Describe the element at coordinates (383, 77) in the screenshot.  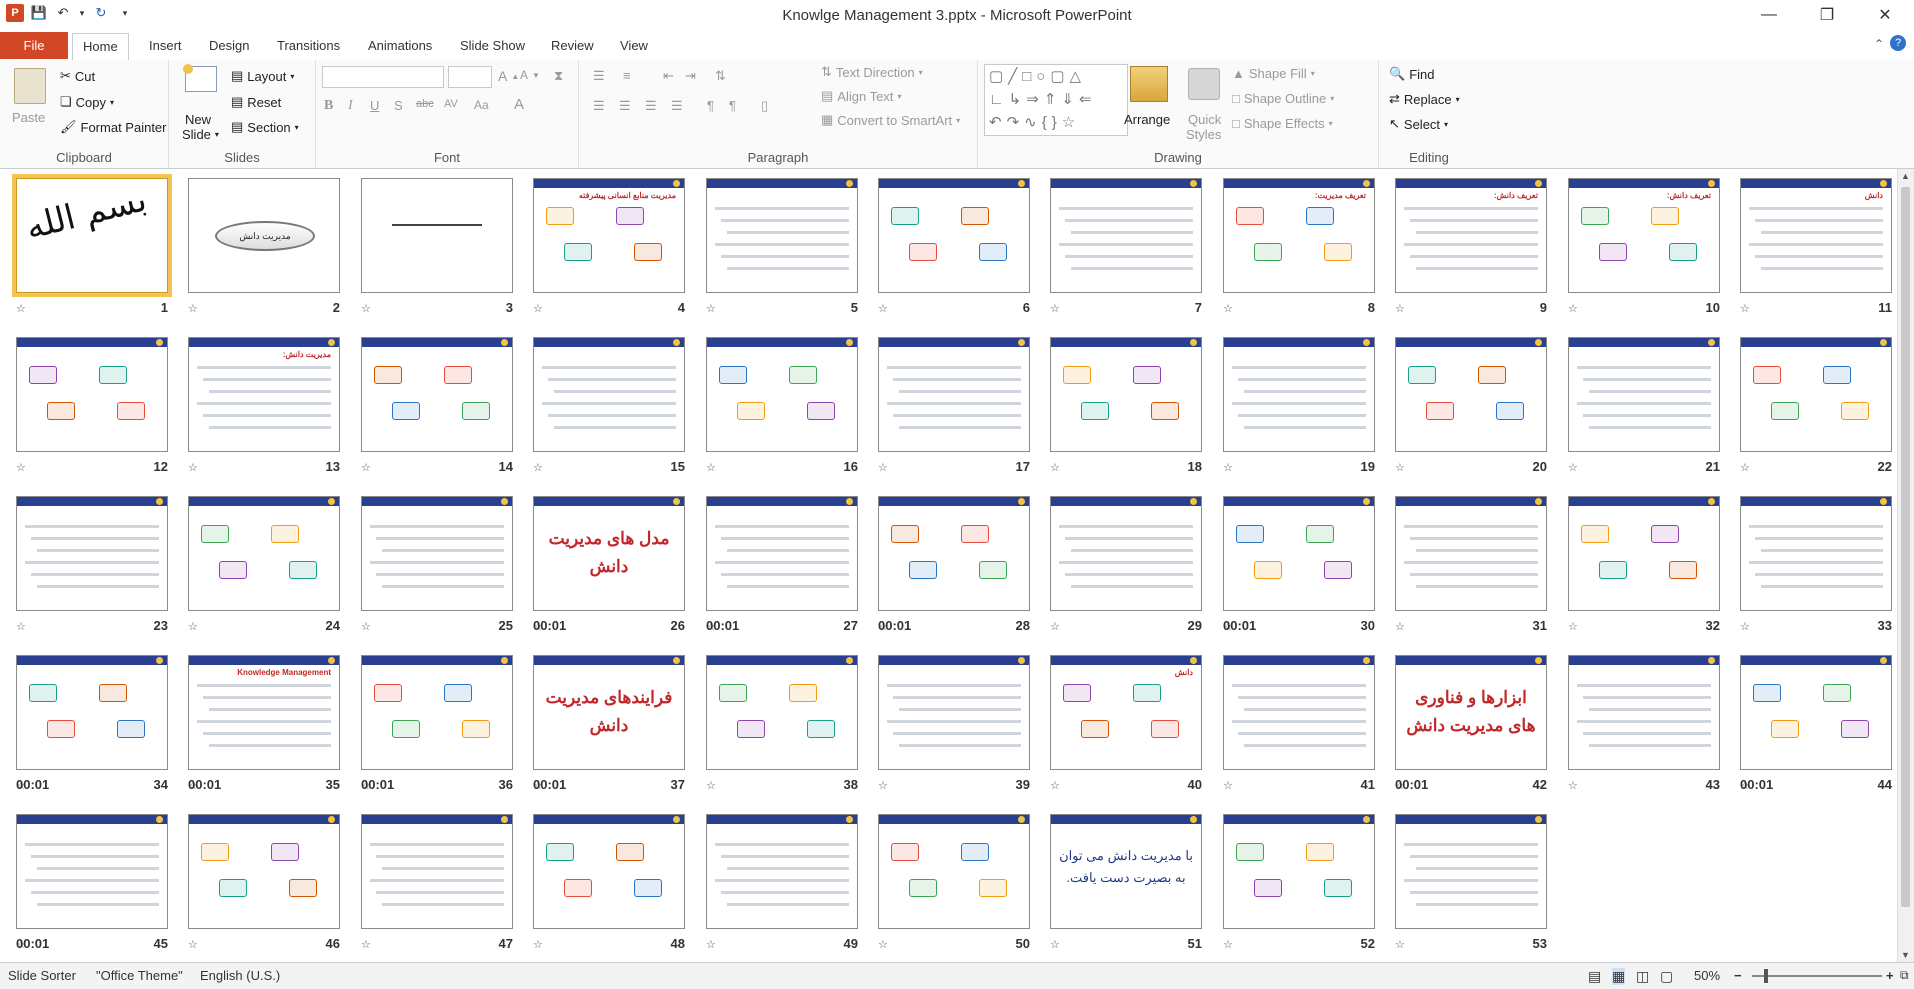
I see `font-name-combo` at that location.